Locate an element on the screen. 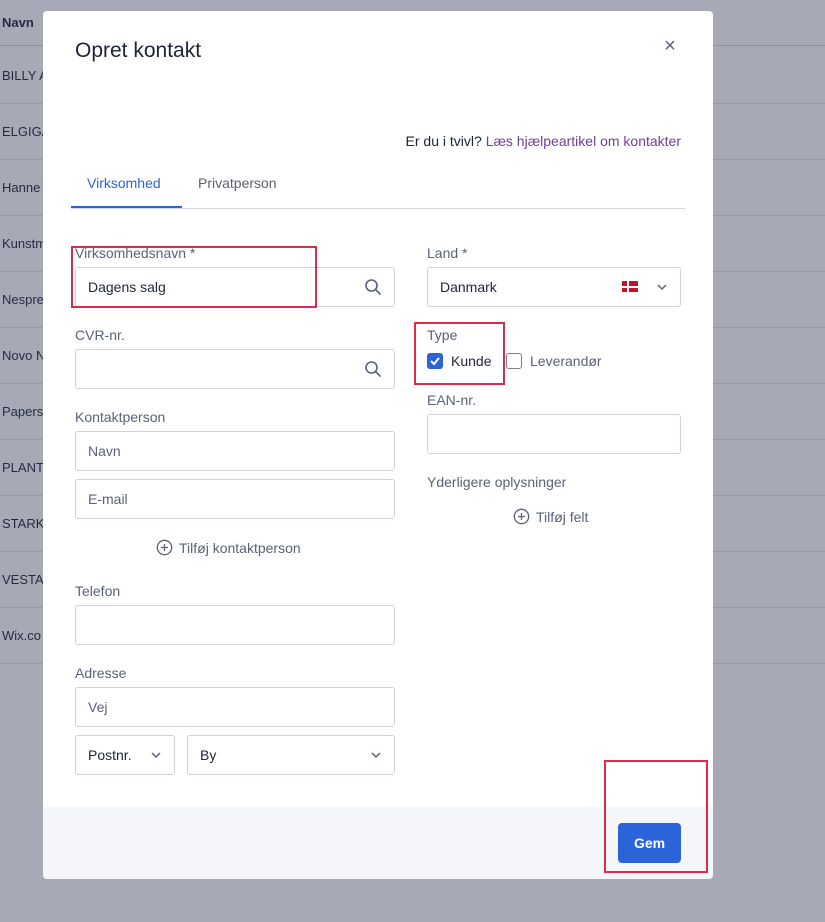 The height and width of the screenshot is (922, 825). country-label: Land * is located at coordinates (447, 253).